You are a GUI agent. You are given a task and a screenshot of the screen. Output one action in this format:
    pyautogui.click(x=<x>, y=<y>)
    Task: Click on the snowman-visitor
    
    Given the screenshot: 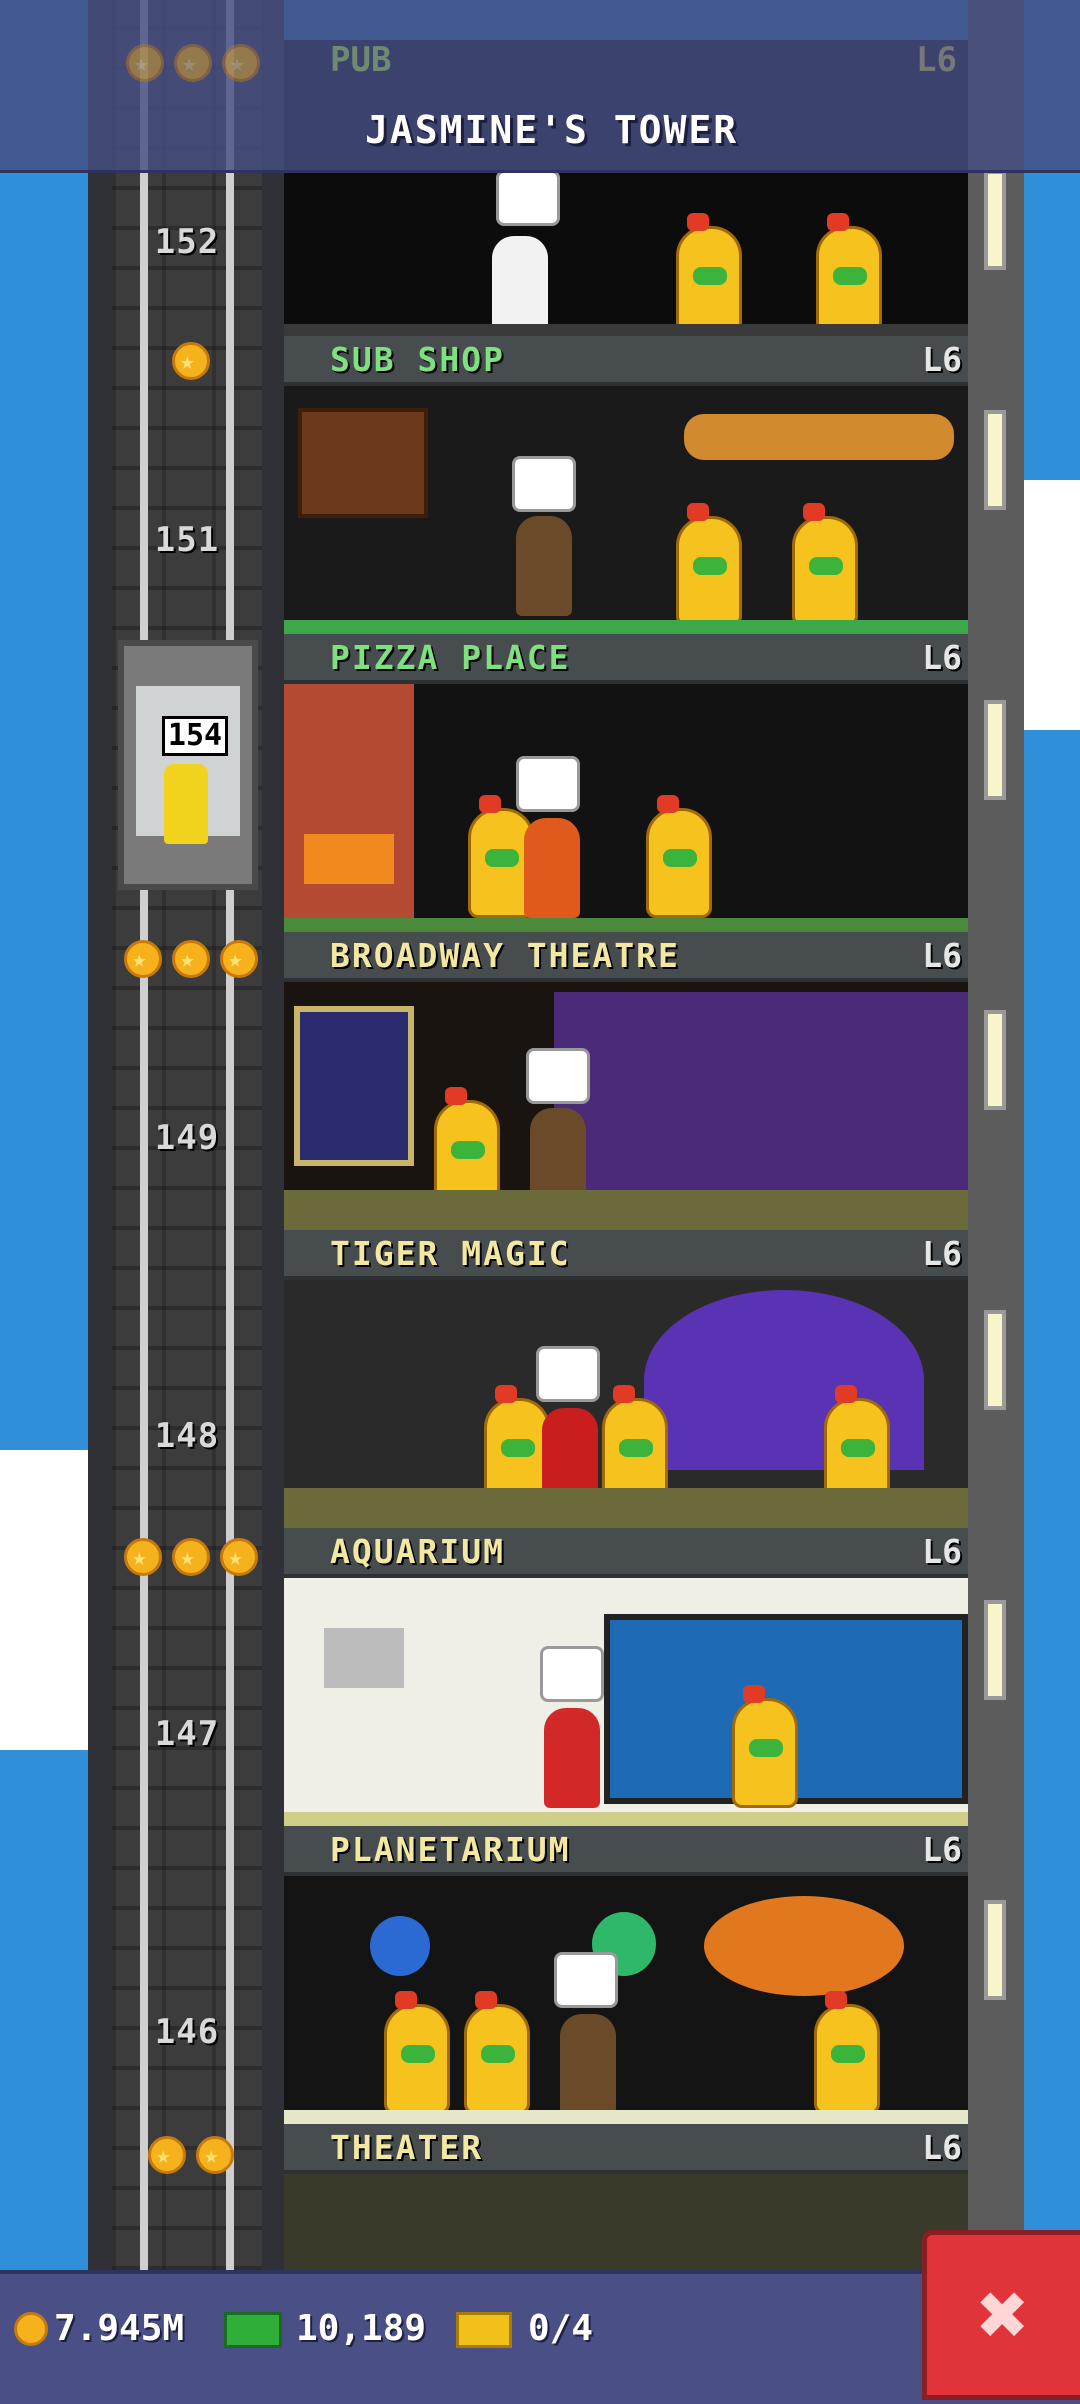 What is the action you would take?
    pyautogui.click(x=520, y=286)
    